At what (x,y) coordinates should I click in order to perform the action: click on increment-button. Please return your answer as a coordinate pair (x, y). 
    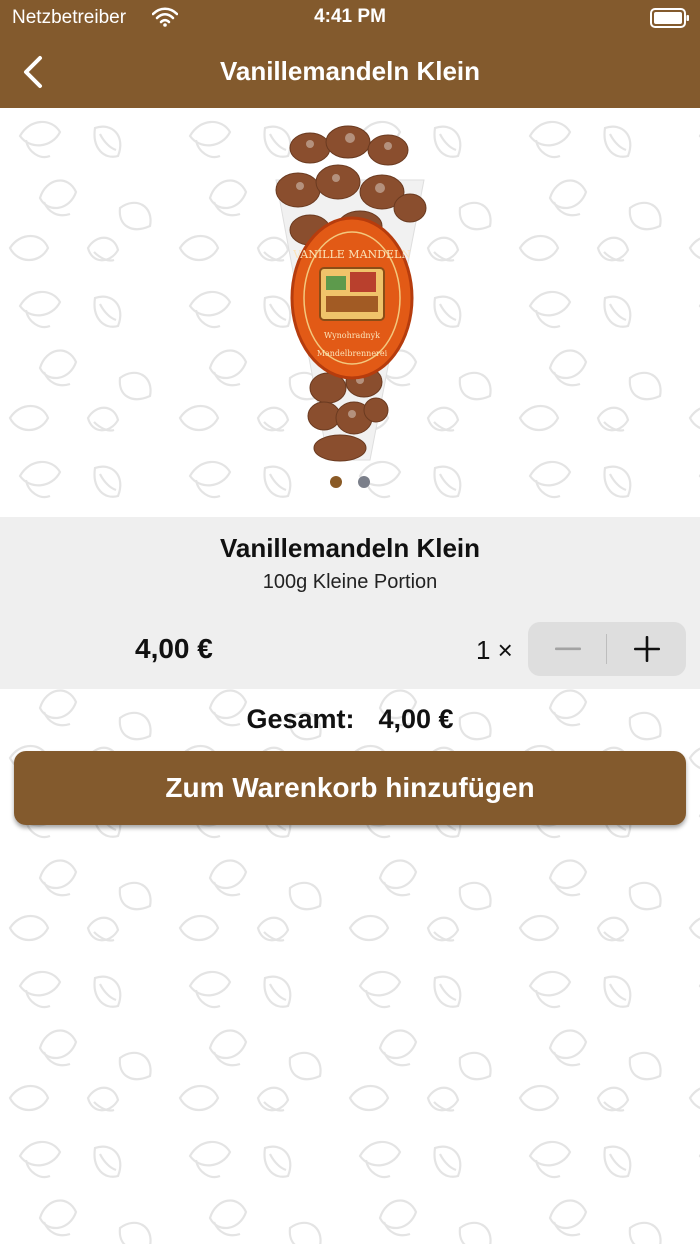
    Looking at the image, I should click on (646, 649).